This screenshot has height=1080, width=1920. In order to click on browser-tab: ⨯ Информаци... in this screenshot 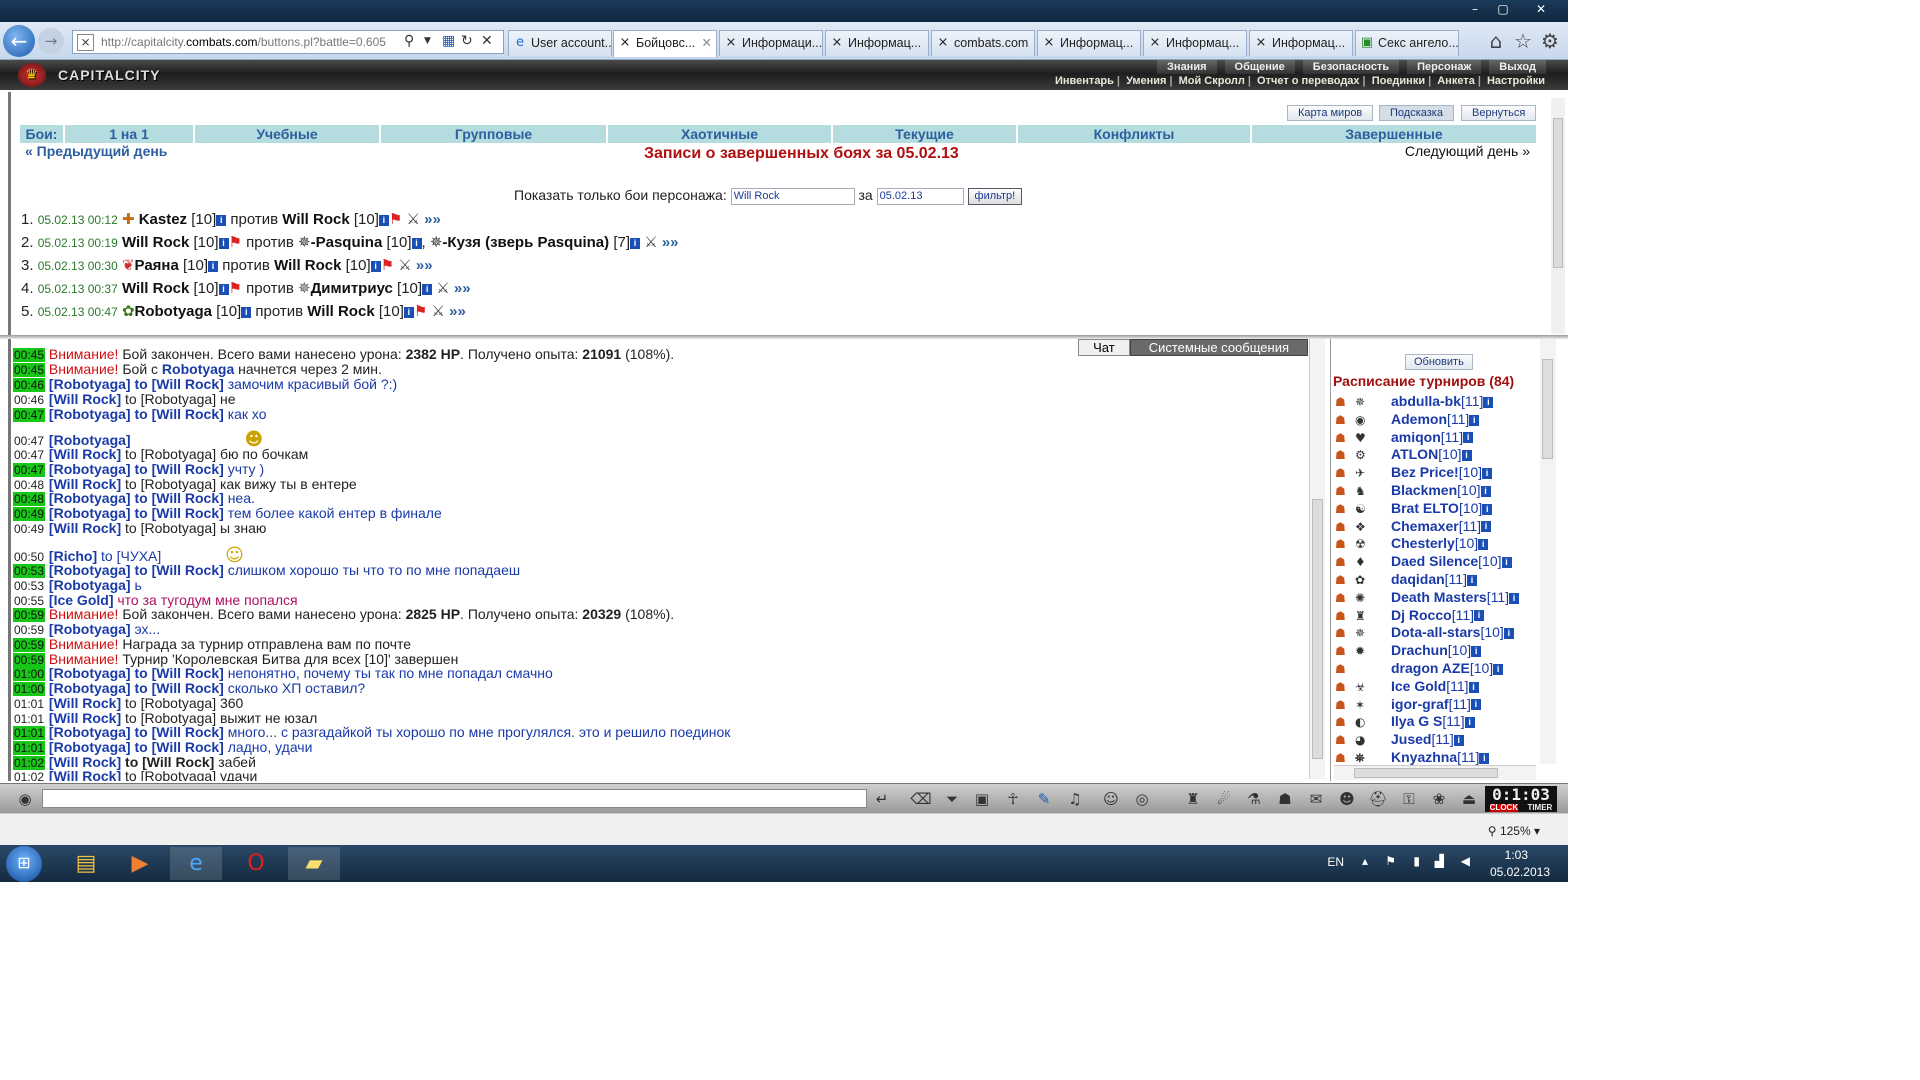, I will do `click(771, 43)`.